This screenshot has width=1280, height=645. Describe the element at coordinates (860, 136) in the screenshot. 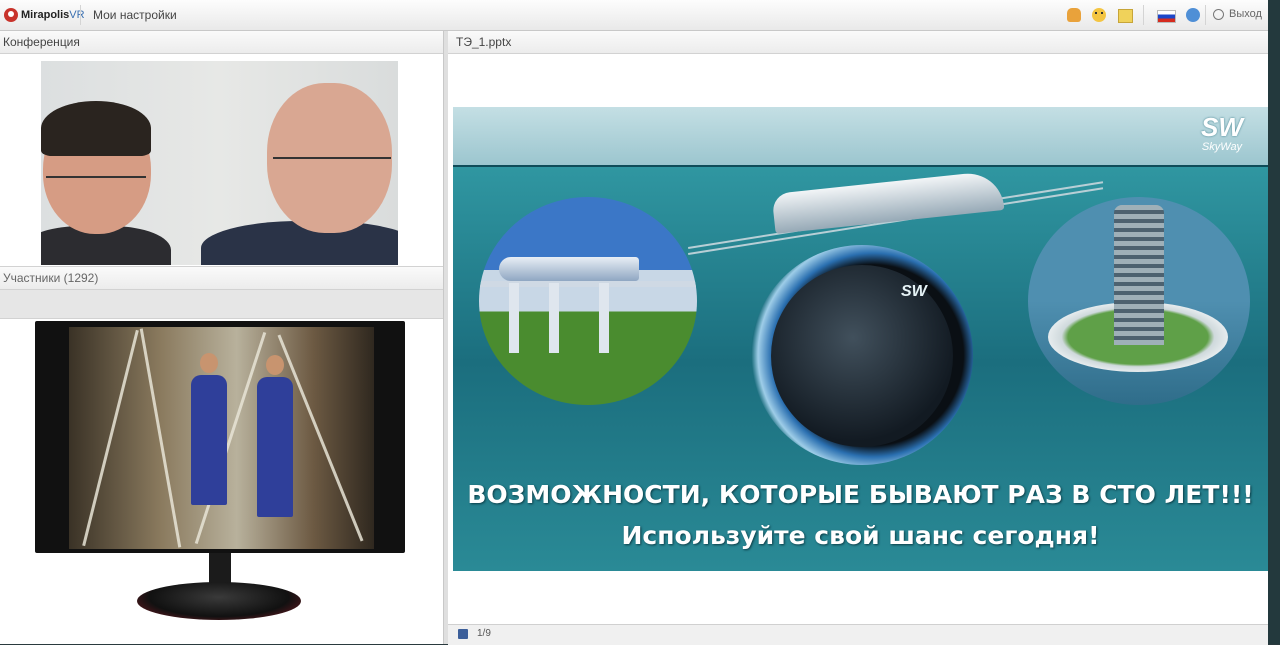

I see `slide-header-band` at that location.